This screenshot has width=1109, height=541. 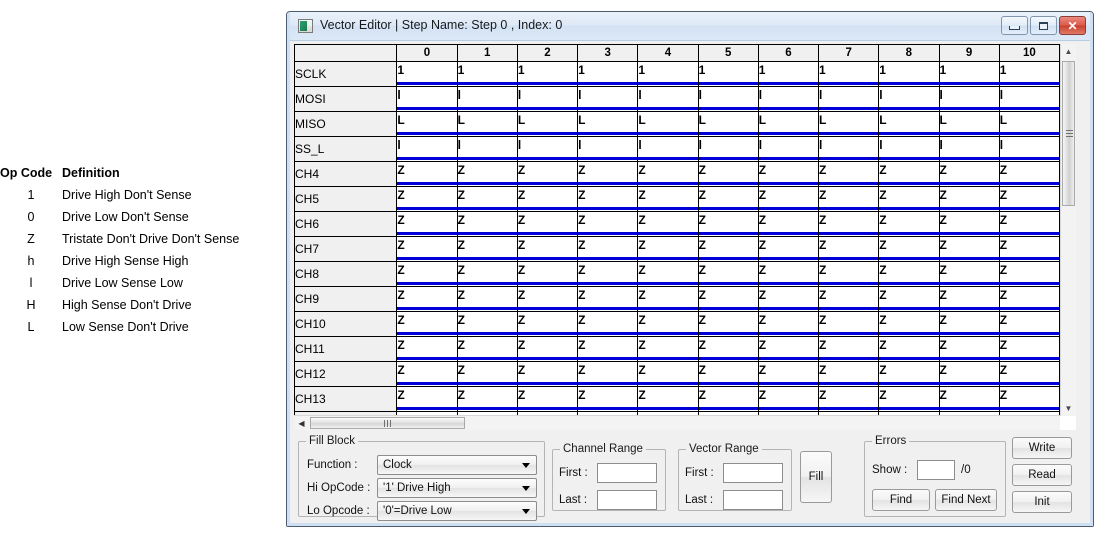 I want to click on vector-grid-row-label: CH4, so click(x=346, y=174).